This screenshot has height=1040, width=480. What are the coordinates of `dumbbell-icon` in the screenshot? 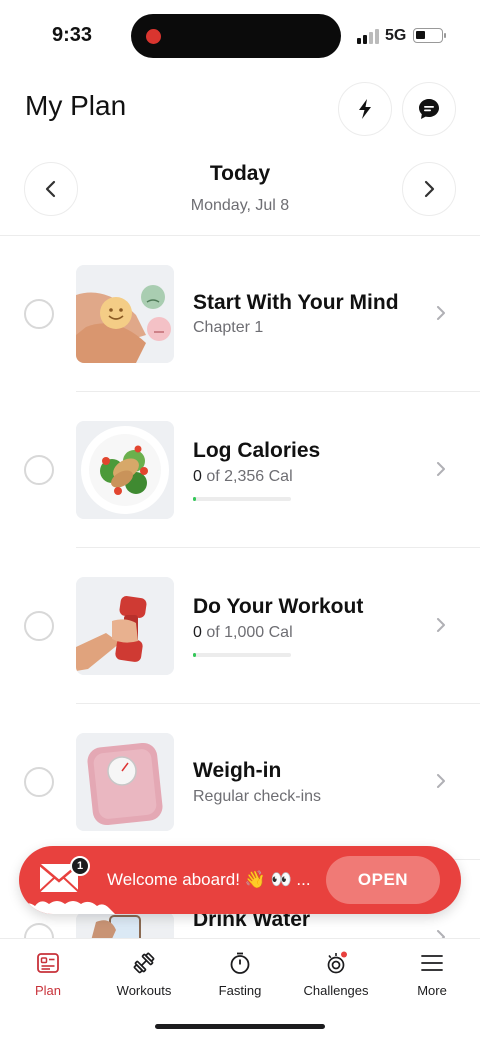 It's located at (144, 963).